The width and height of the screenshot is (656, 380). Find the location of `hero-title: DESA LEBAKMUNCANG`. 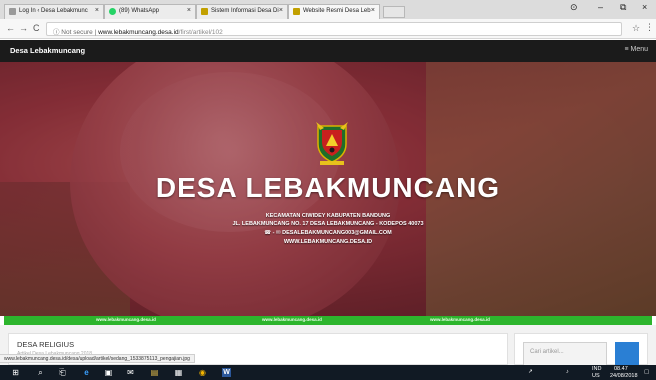

hero-title: DESA LEBAKMUNCANG is located at coordinates (328, 187).